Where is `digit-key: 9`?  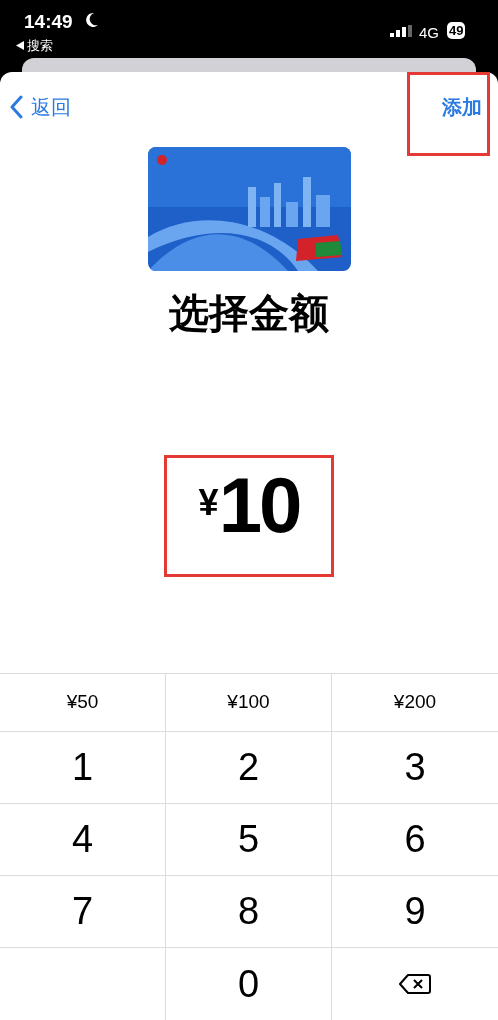 digit-key: 9 is located at coordinates (415, 911).